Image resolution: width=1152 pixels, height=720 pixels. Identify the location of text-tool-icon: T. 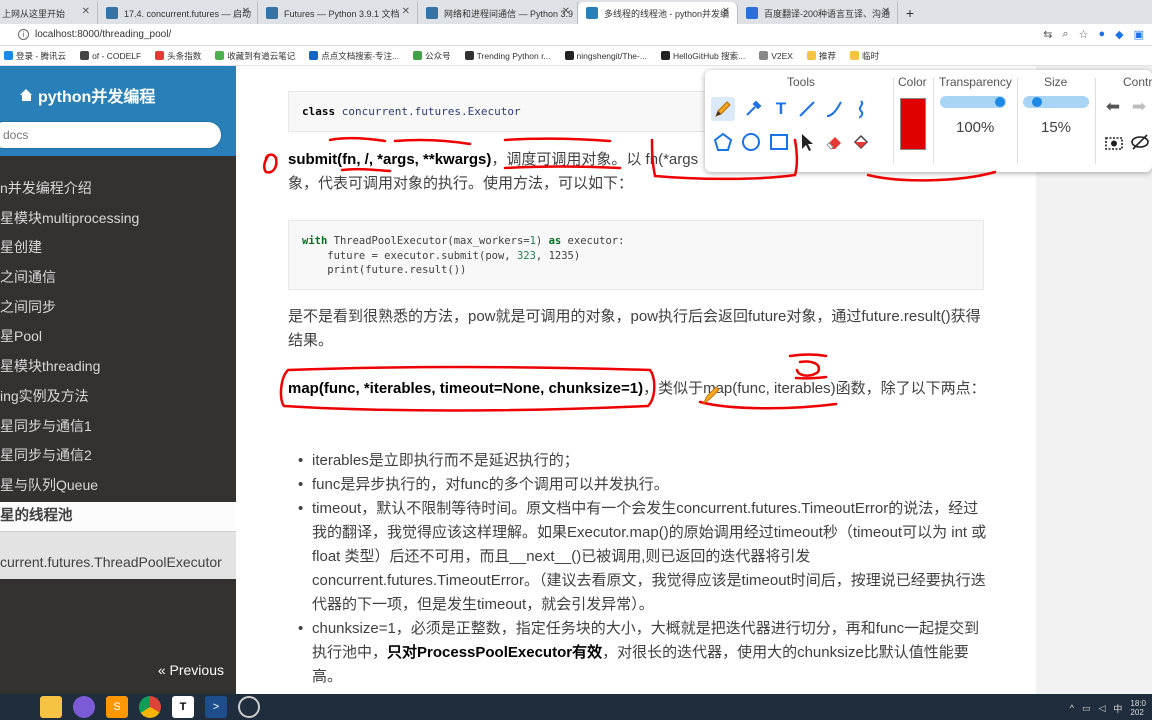
(781, 109).